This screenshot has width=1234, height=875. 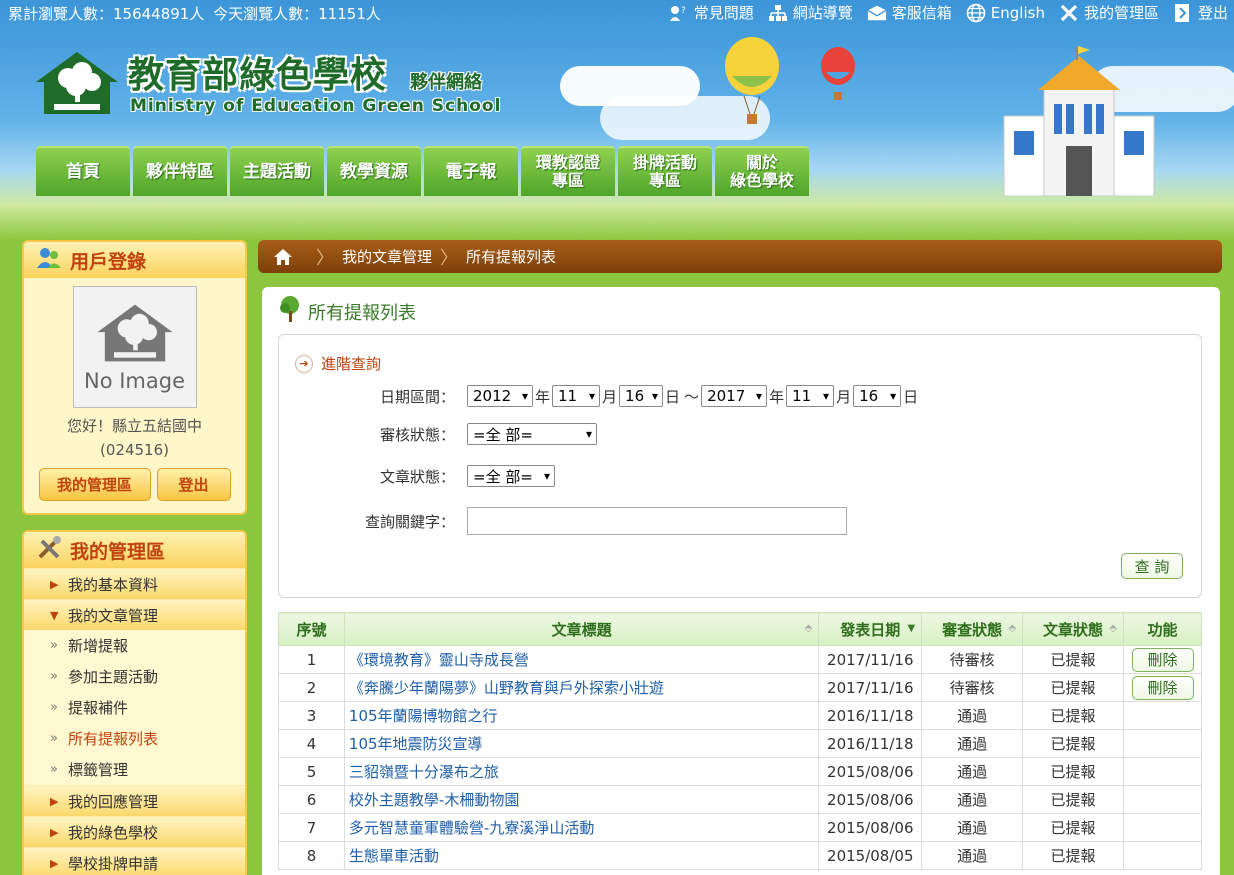 What do you see at coordinates (581, 743) in the screenshot?
I see `cell-title: 105年地震防災宣導` at bounding box center [581, 743].